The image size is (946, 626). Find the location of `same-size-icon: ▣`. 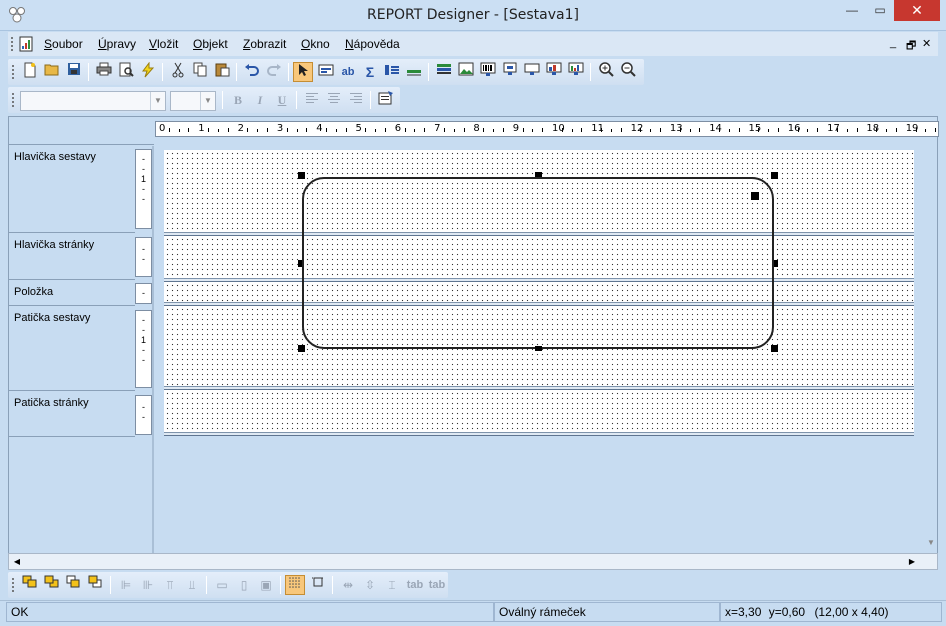

same-size-icon: ▣ is located at coordinates (266, 585).